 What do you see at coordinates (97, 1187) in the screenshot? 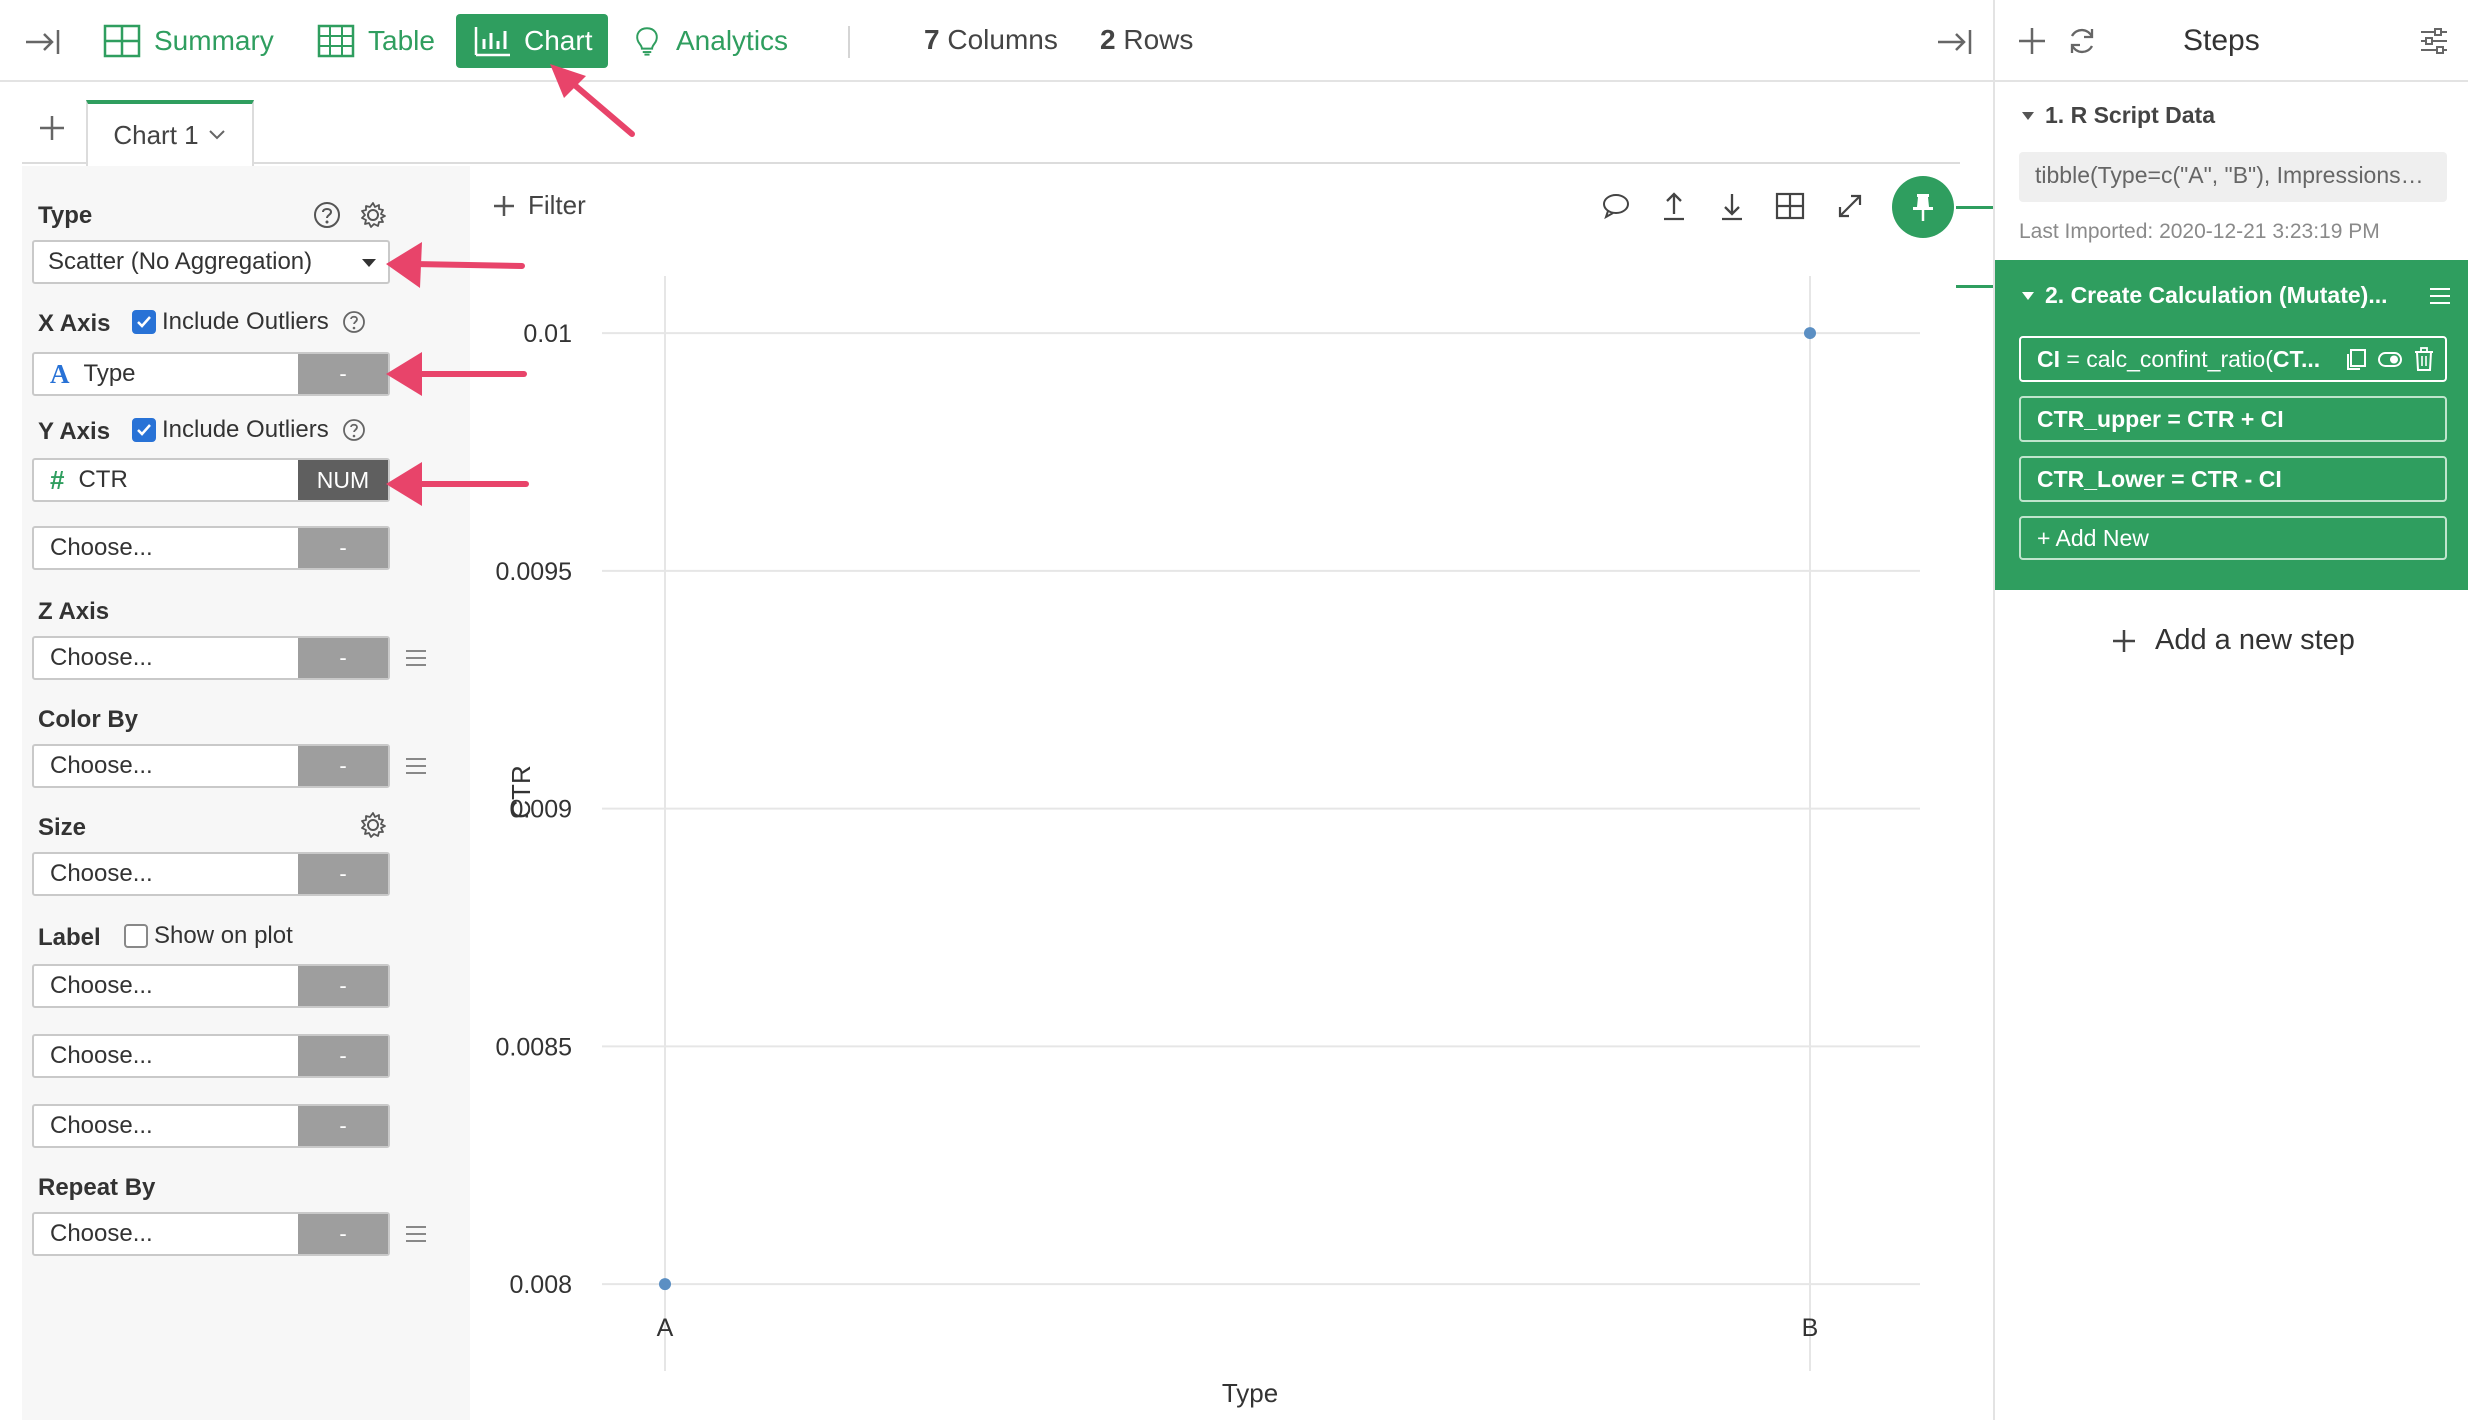
I see `repeat-by-label: Repeat By` at bounding box center [97, 1187].